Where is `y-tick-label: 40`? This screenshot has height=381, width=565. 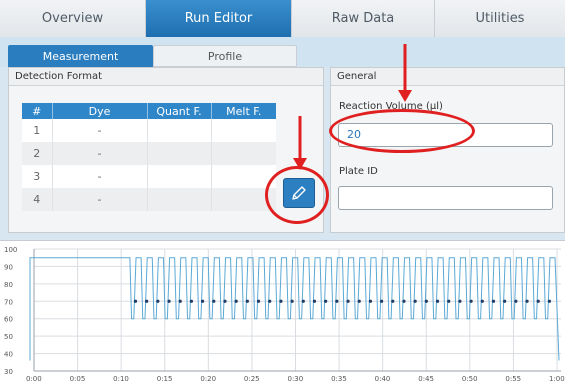 y-tick-label: 40 is located at coordinates (8, 355).